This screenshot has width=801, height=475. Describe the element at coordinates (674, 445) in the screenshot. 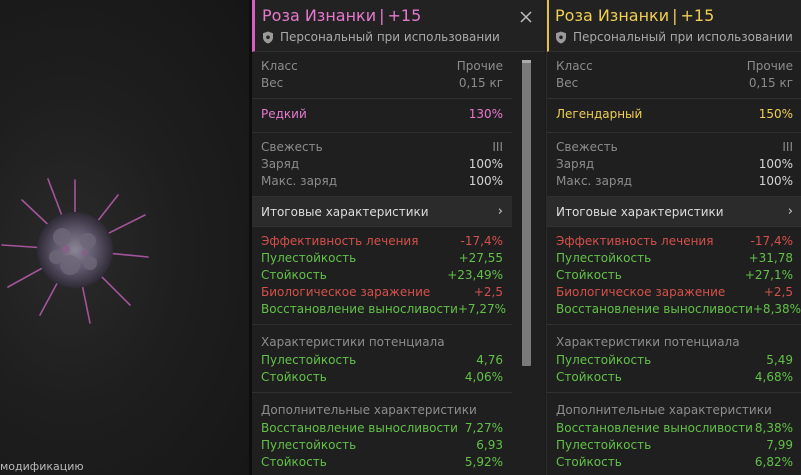

I see `extra-row: Пулестойкость 7,99` at that location.